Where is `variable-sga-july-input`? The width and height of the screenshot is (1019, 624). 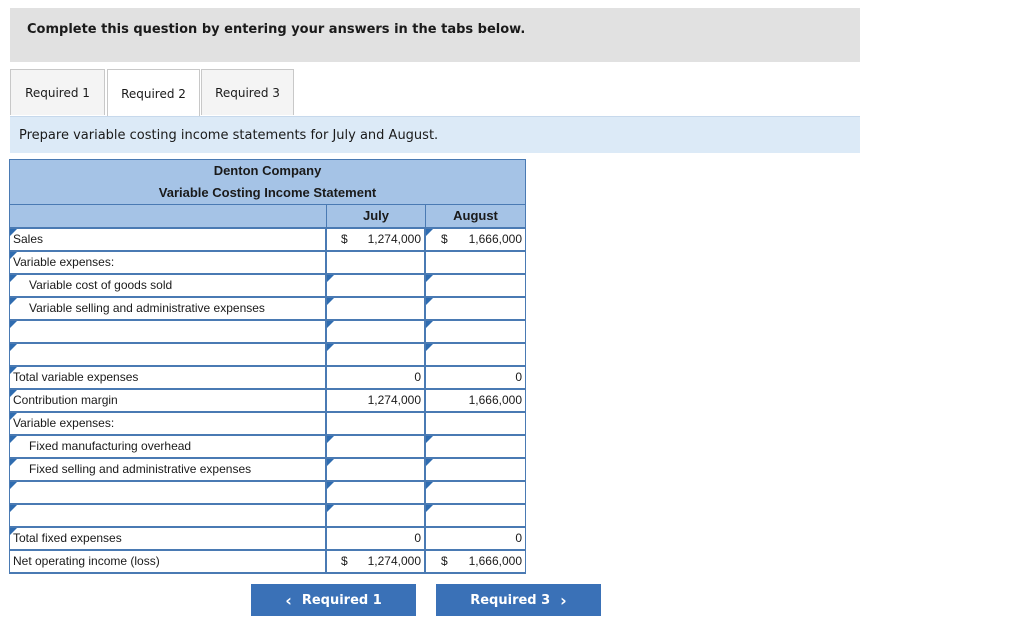
variable-sga-july-input is located at coordinates (375, 308).